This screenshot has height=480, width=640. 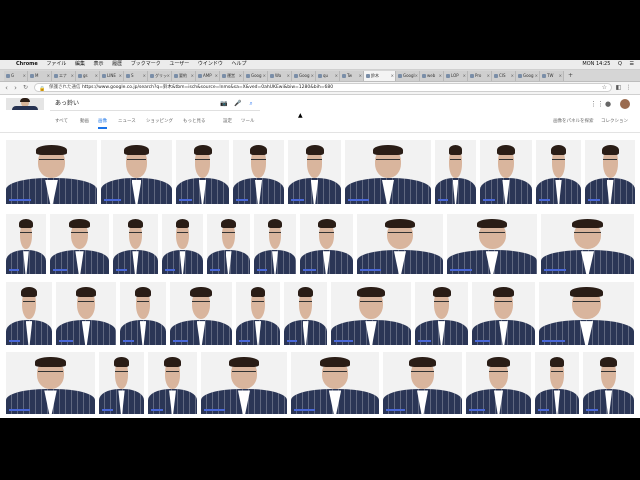 I want to click on tab-tools: ツール, so click(x=248, y=122).